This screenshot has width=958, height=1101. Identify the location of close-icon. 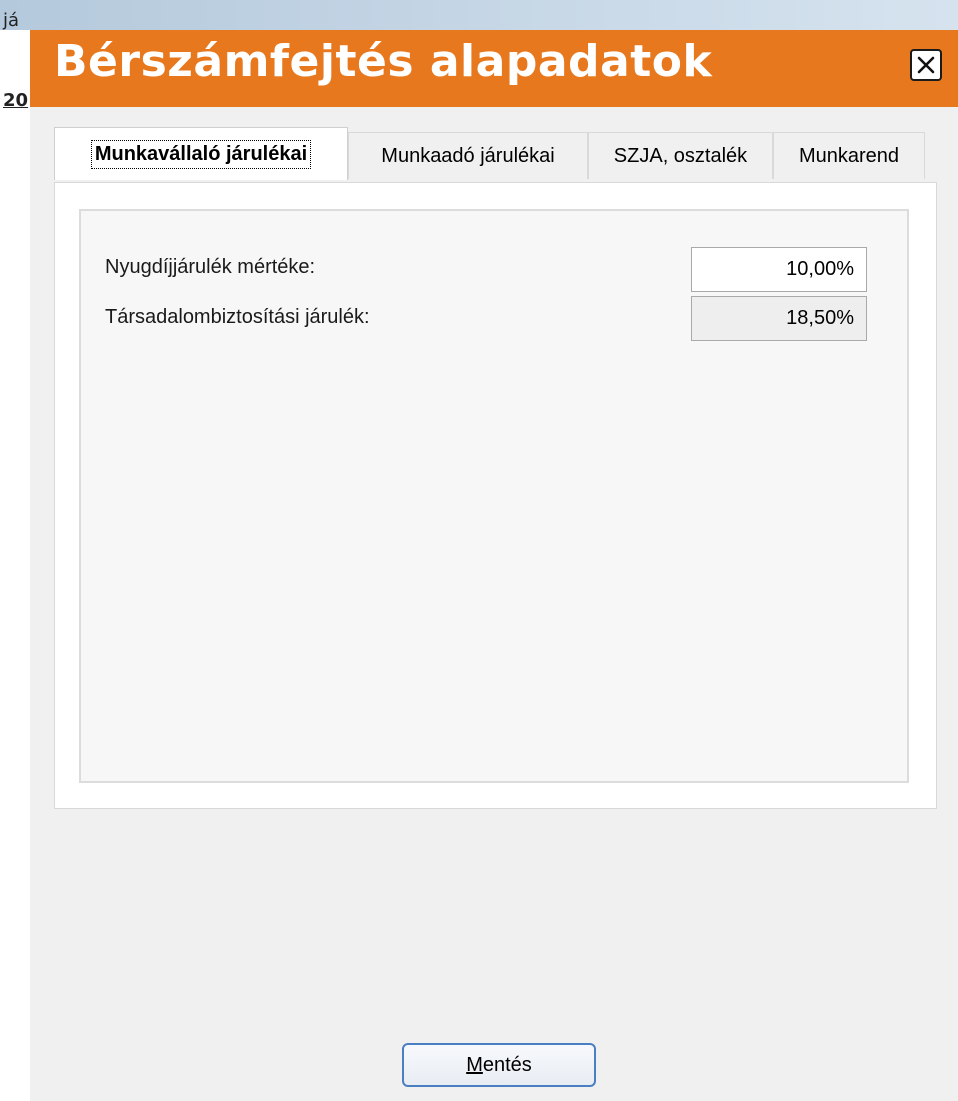
(926, 65).